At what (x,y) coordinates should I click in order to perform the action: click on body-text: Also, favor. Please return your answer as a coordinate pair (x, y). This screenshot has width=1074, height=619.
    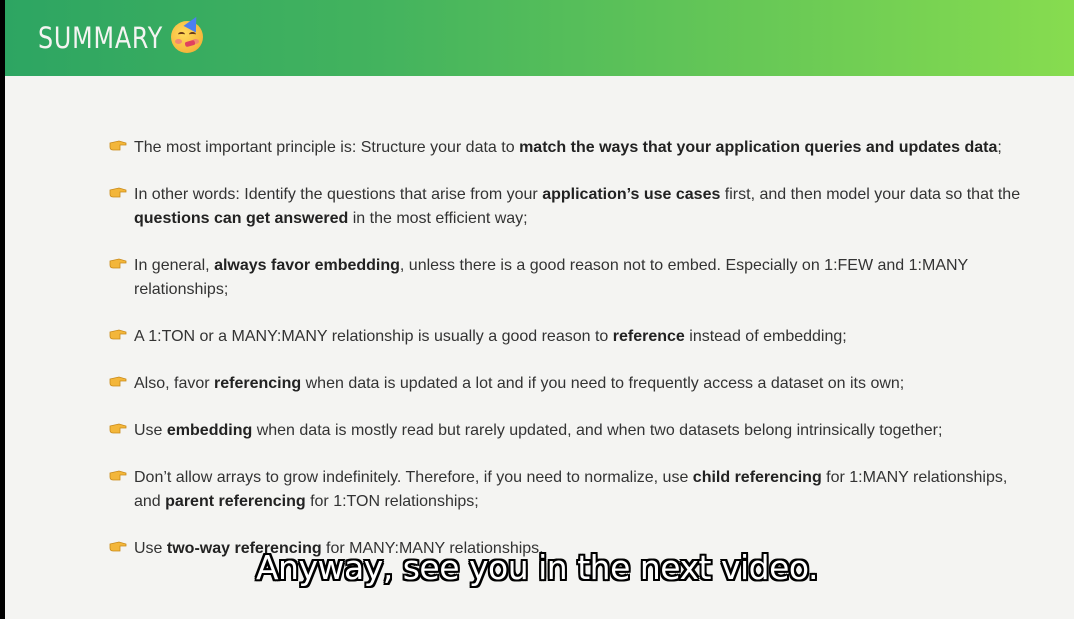
    Looking at the image, I should click on (174, 383).